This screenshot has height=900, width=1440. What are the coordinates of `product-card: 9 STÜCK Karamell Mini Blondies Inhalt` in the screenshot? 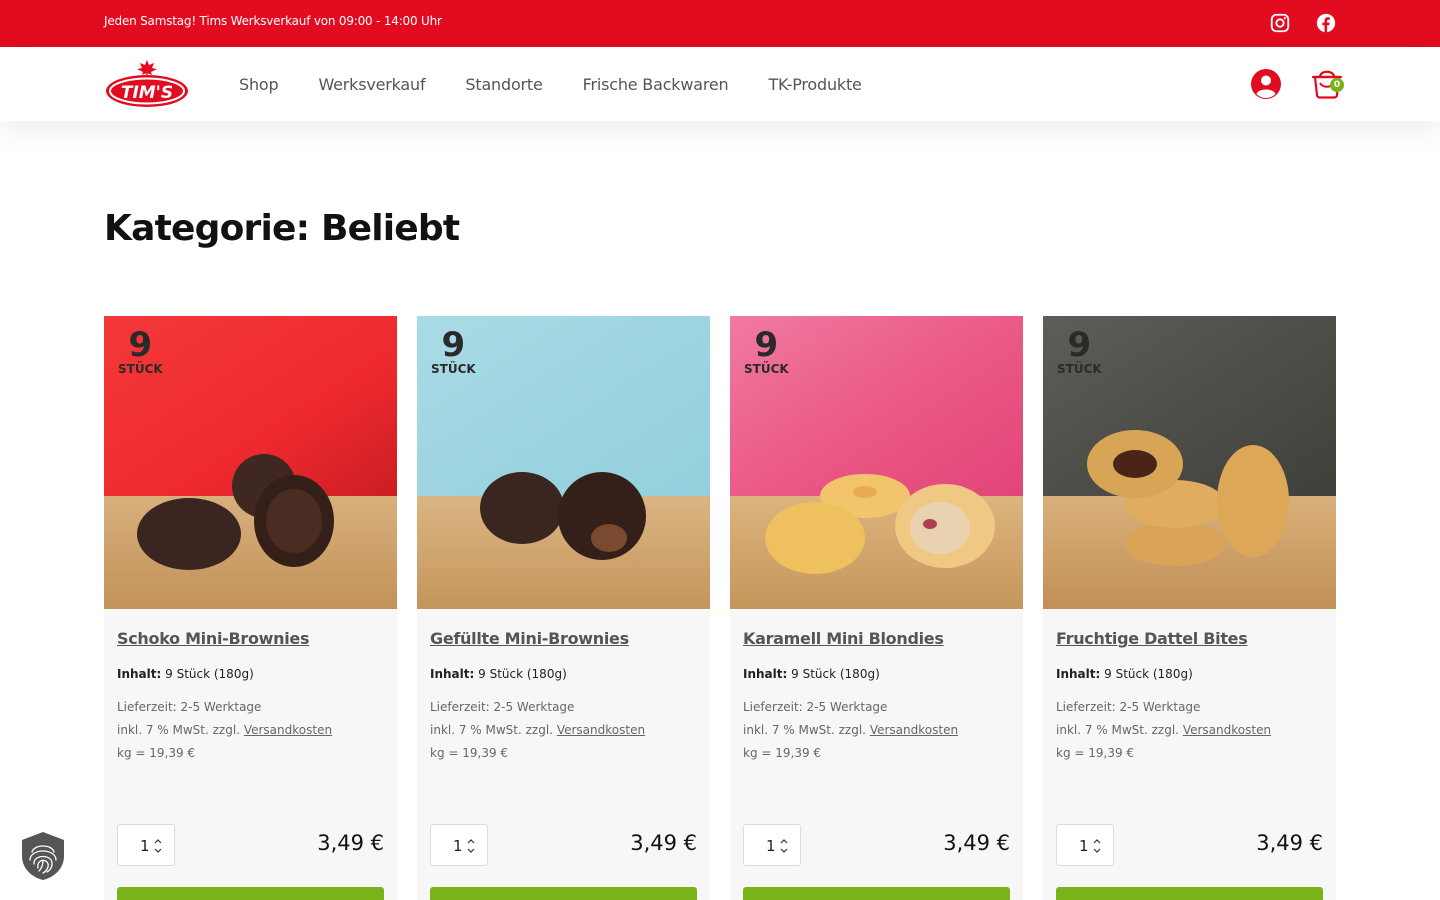 It's located at (876, 608).